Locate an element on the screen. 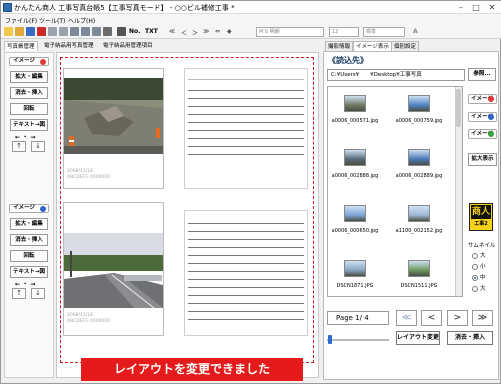  copy-icon is located at coordinates (52, 31).